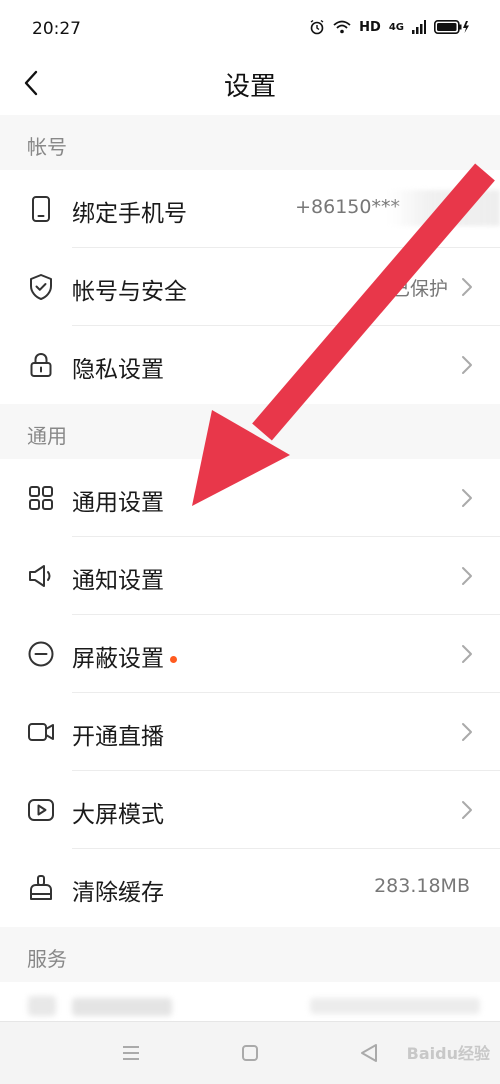  I want to click on row-account-security: 帐号与安全 已保护, so click(250, 287).